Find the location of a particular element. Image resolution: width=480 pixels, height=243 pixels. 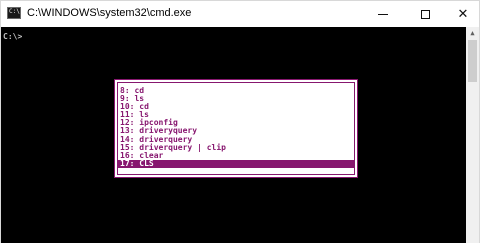

command-prompt: C:\> is located at coordinates (13, 36).